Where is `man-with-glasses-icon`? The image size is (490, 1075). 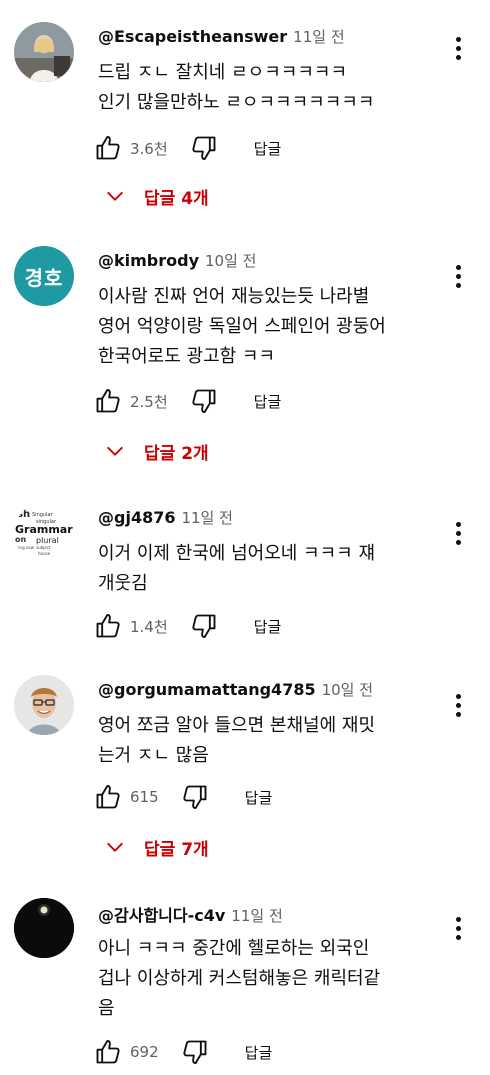 man-with-glasses-icon is located at coordinates (44, 705).